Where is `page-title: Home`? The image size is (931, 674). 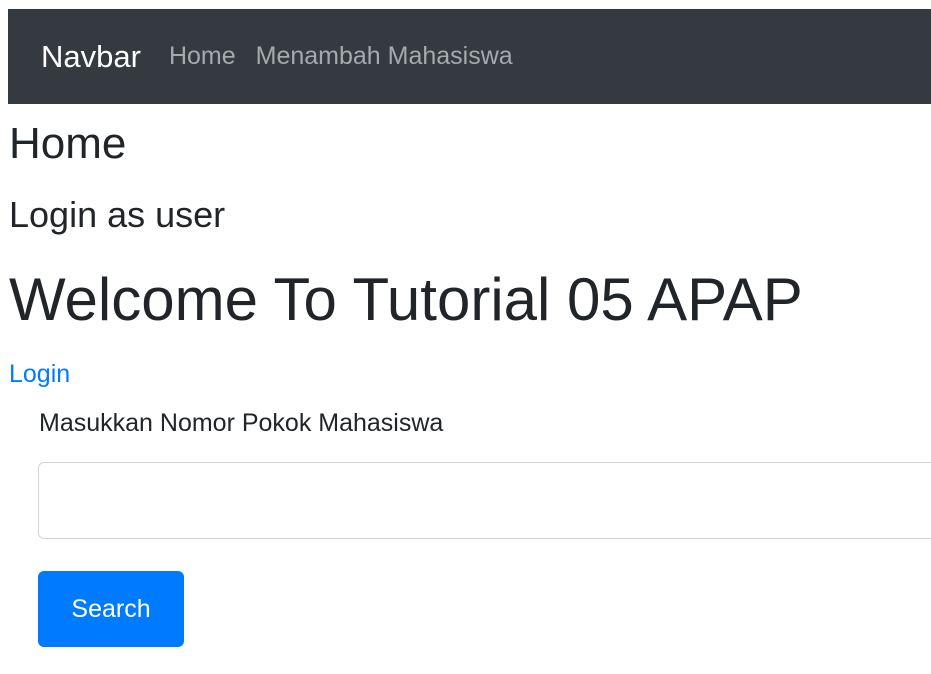
page-title: Home is located at coordinates (68, 143).